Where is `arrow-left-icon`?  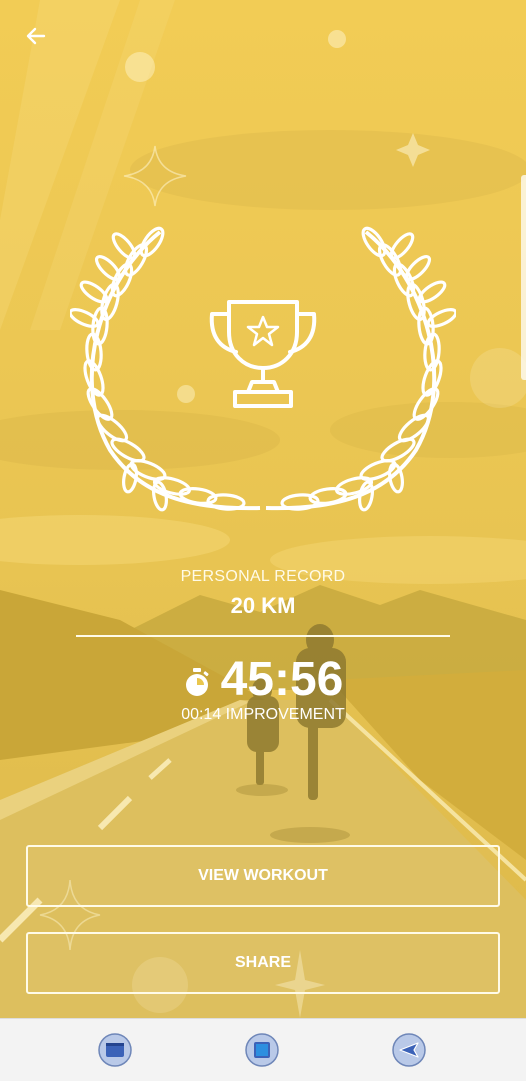
arrow-left-icon is located at coordinates (36, 36).